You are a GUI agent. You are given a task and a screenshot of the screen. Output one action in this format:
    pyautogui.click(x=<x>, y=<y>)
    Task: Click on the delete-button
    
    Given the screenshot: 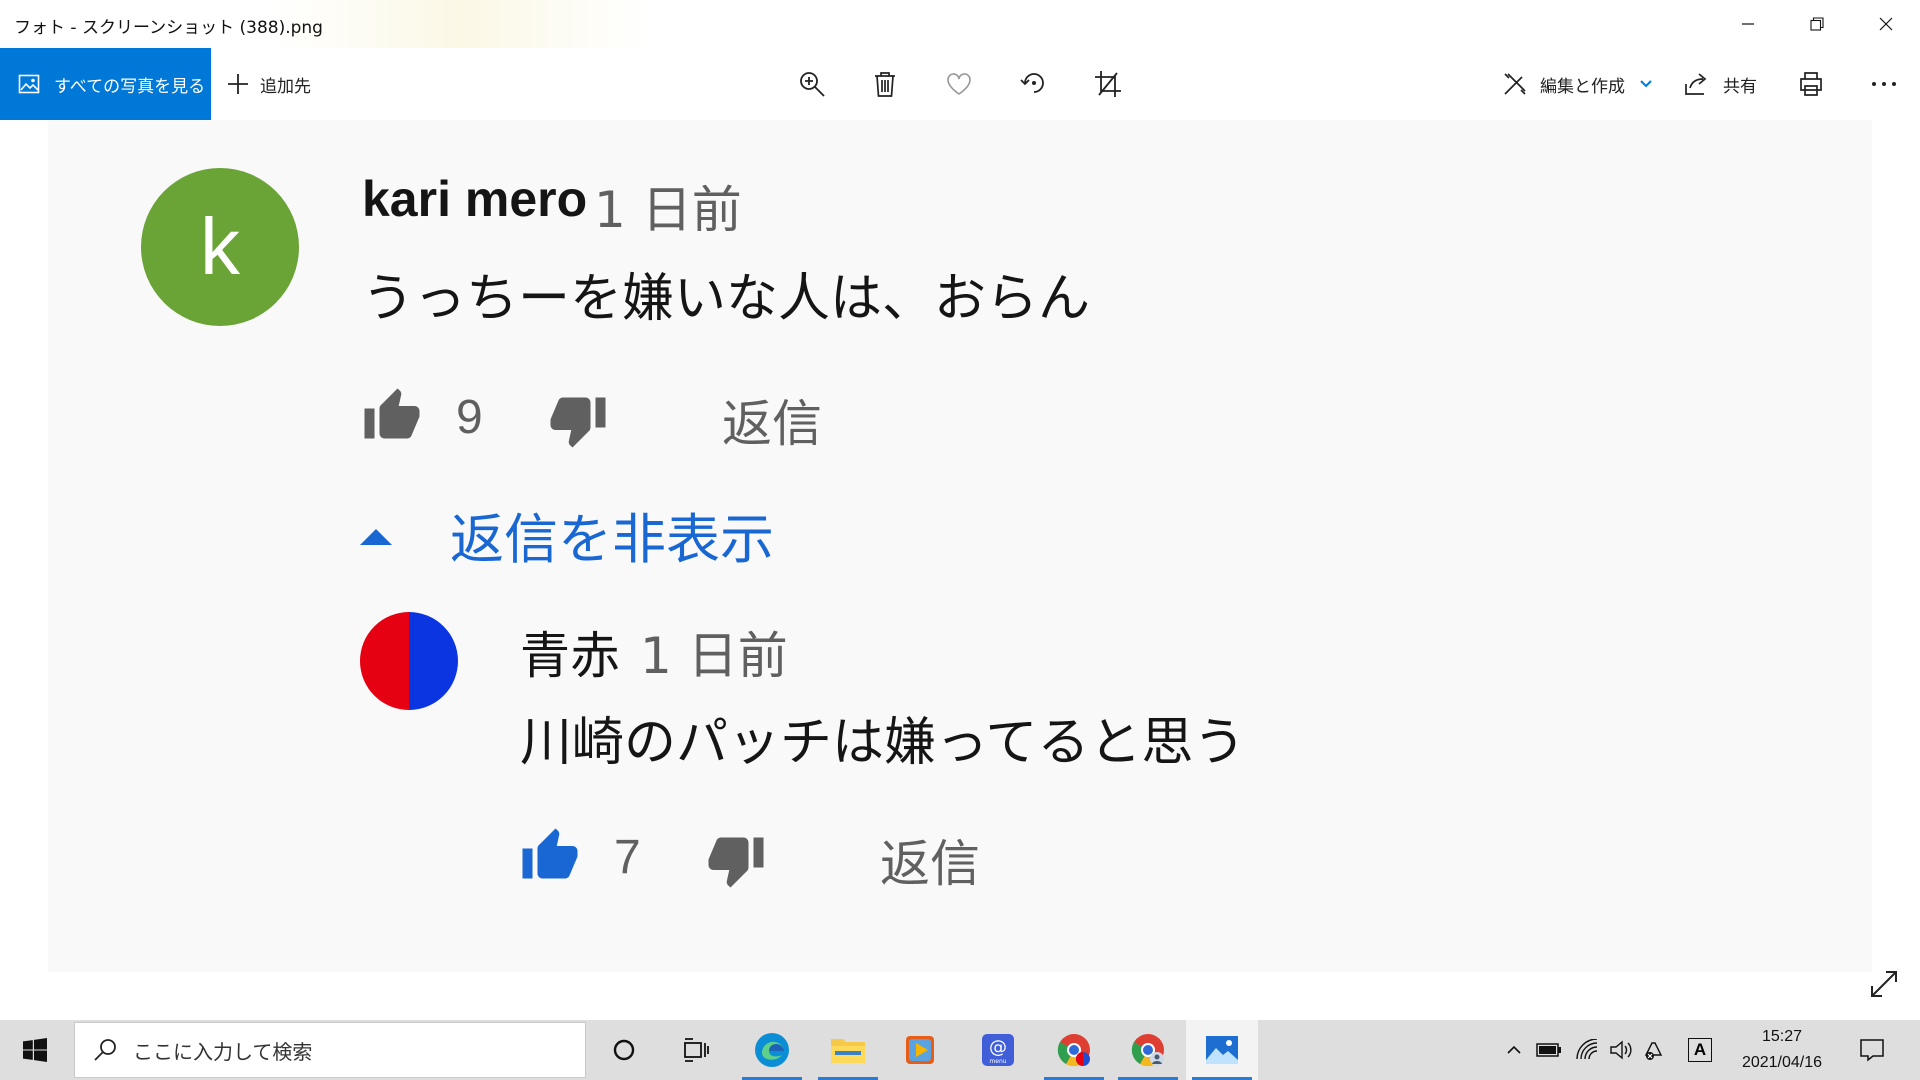 What is the action you would take?
    pyautogui.click(x=885, y=84)
    